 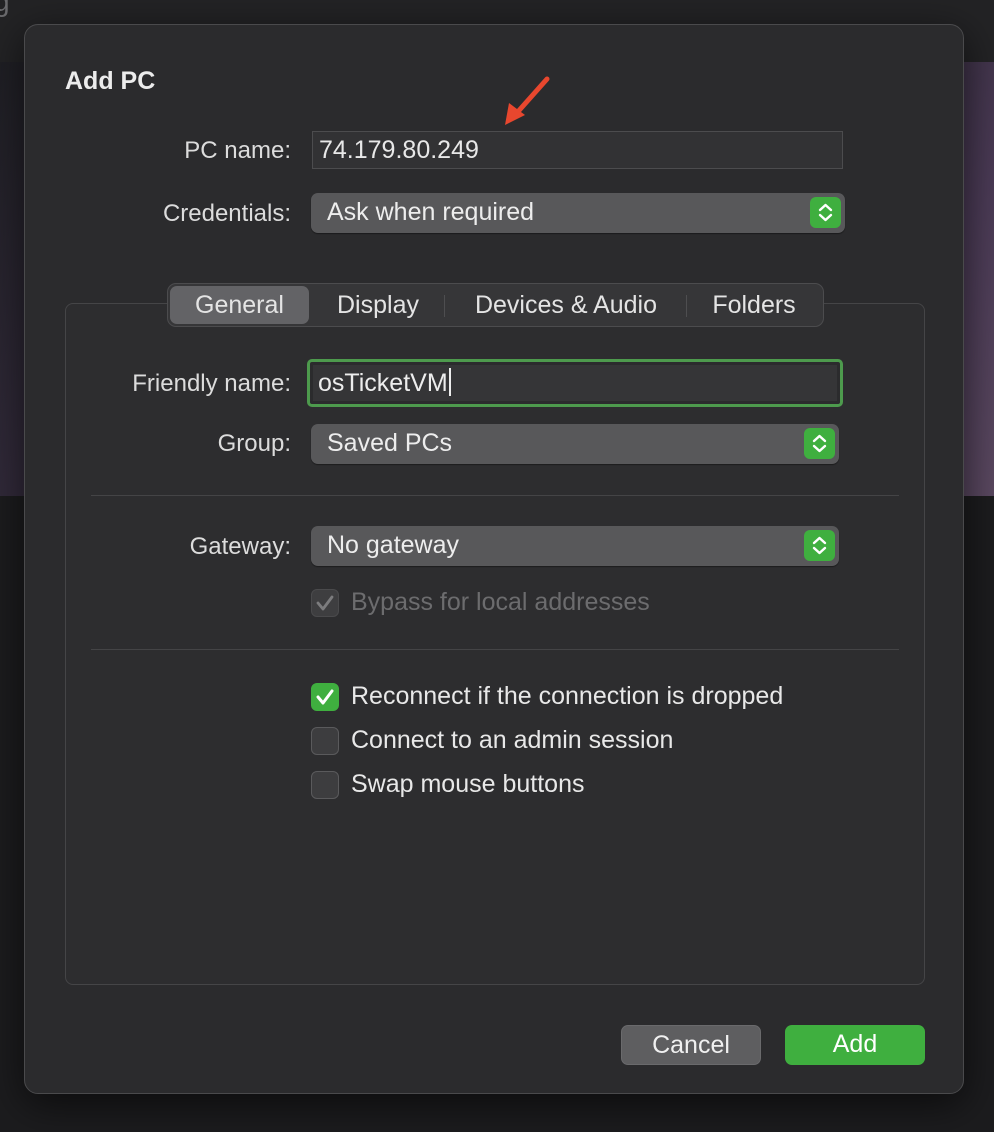 What do you see at coordinates (567, 696) in the screenshot?
I see `reconnect-label: Reconnect if the connection is dropped` at bounding box center [567, 696].